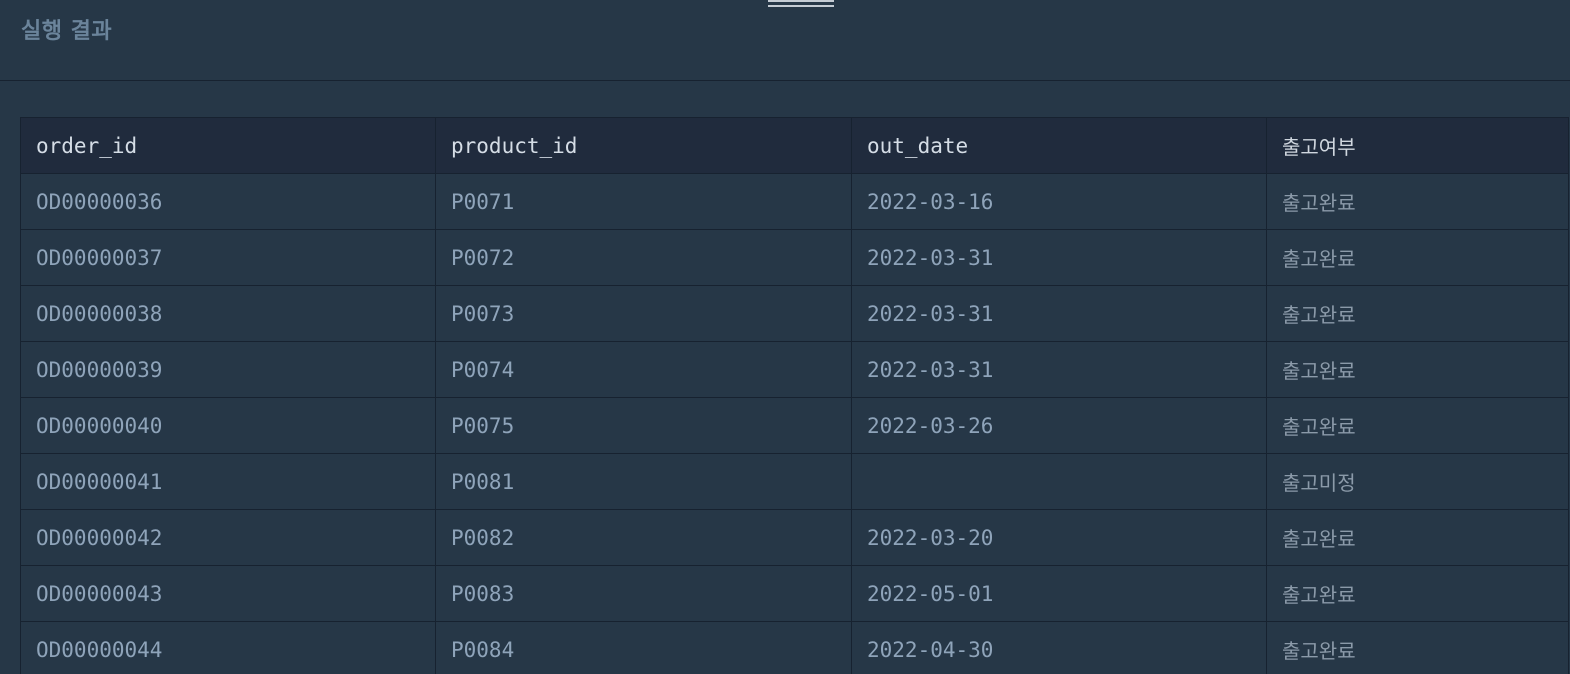 This screenshot has height=674, width=1570. I want to click on cell-product-id: P0074, so click(643, 369).